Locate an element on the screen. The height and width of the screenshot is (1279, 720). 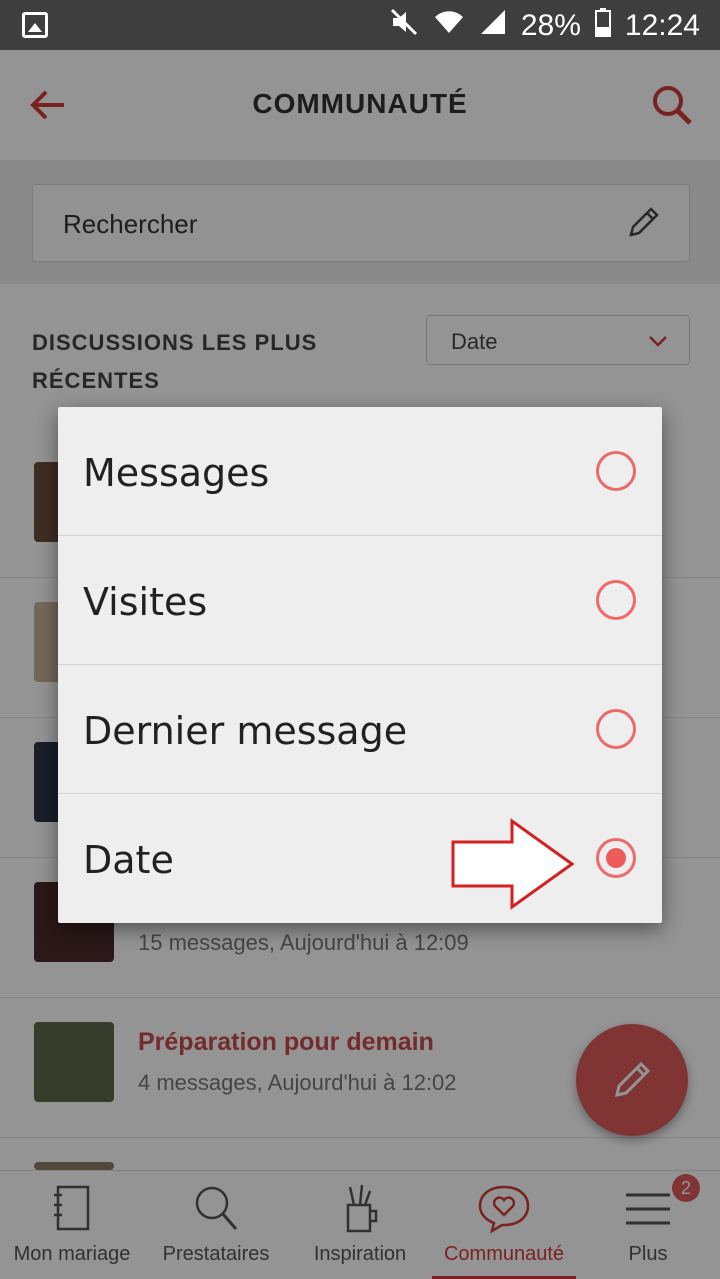
status-right: 28% 12:24 is located at coordinates (544, 26).